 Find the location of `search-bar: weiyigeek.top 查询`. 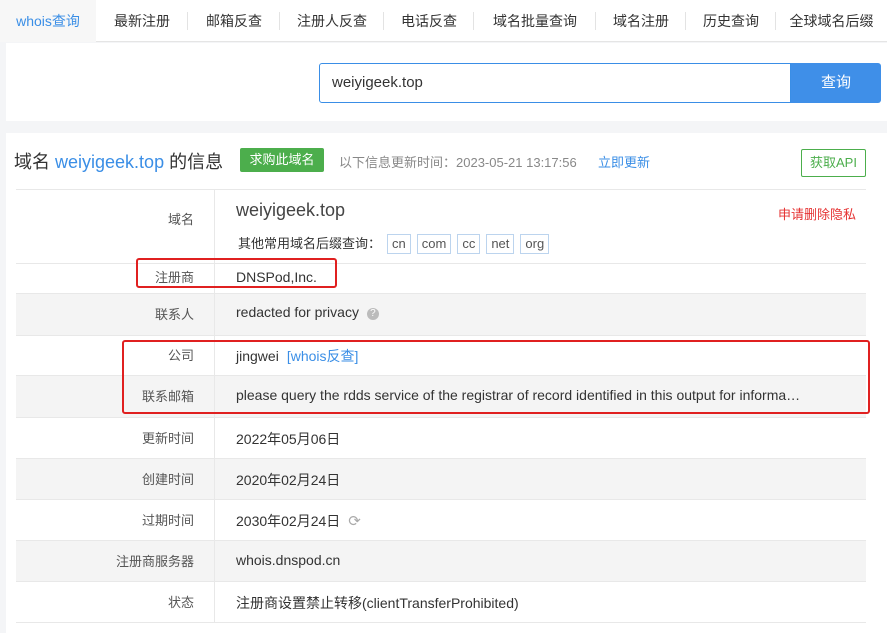

search-bar: weiyigeek.top 查询 is located at coordinates (446, 82).